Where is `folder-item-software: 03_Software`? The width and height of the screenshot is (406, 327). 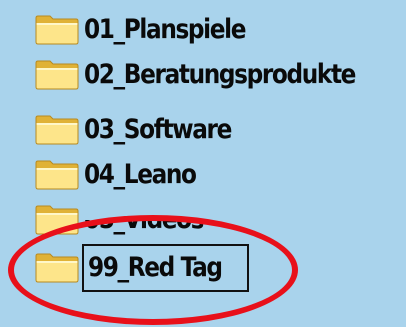
folder-item-software: 03_Software is located at coordinates (144, 130).